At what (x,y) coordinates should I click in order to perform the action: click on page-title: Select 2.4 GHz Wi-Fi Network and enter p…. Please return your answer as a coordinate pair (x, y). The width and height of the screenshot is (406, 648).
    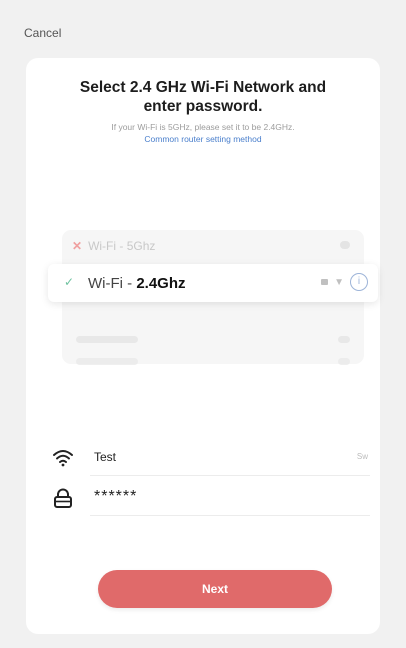
    Looking at the image, I should click on (203, 97).